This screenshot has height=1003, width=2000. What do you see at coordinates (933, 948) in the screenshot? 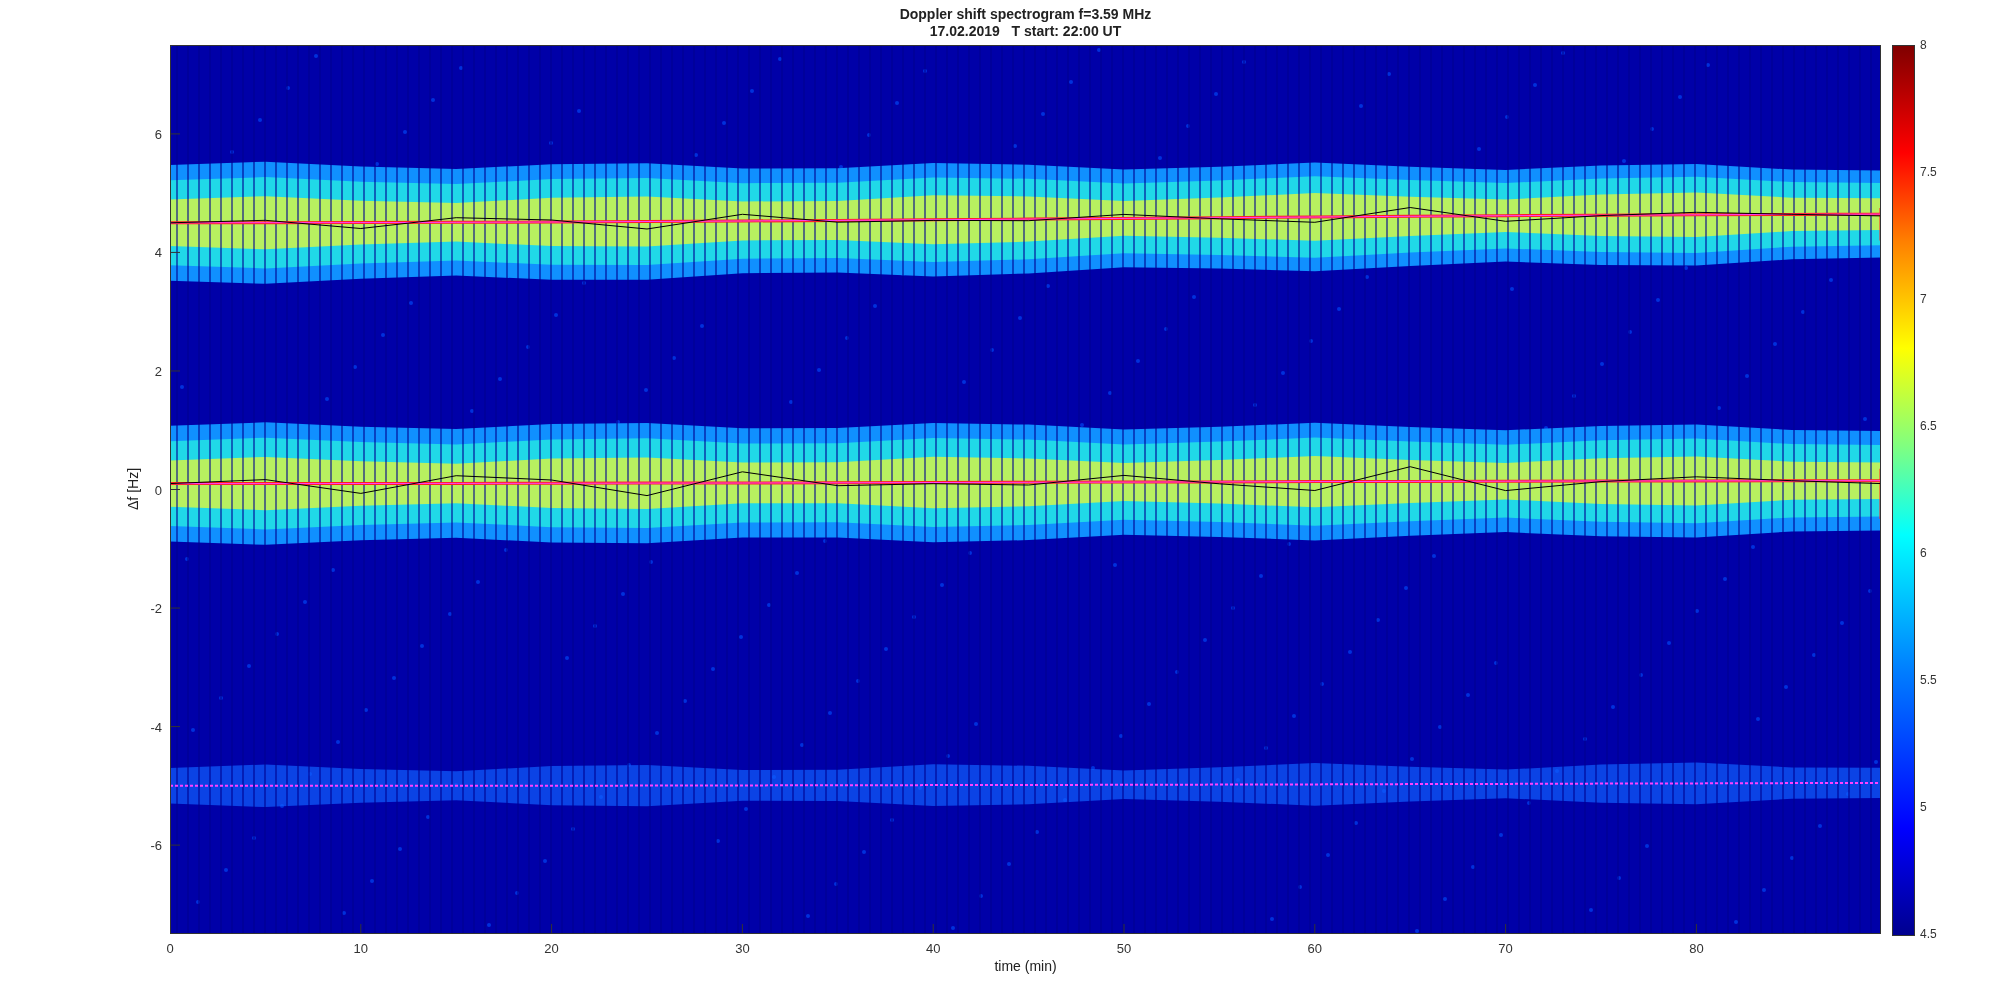
I see `x-tick-label: 40` at bounding box center [933, 948].